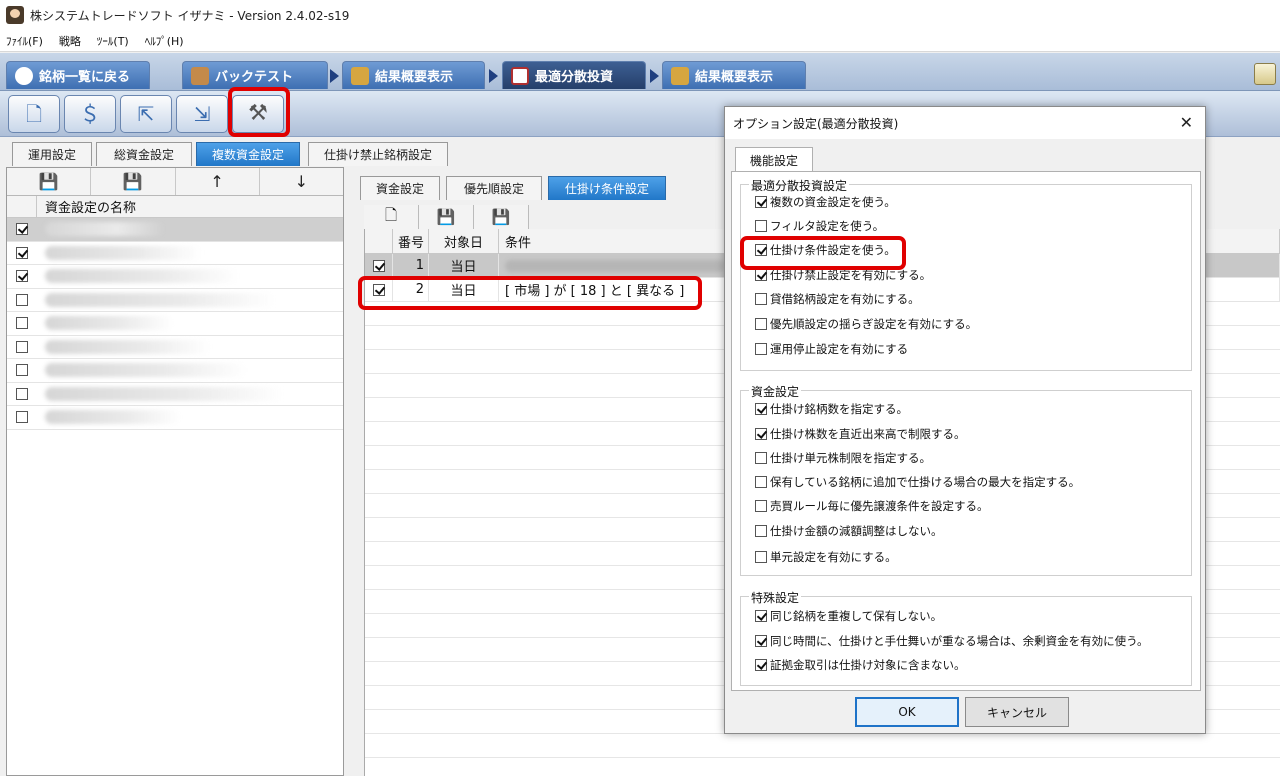 Image resolution: width=1280 pixels, height=776 pixels. What do you see at coordinates (845, 299) in the screenshot?
I see `option-label: 貸借銘柄設定を有効にする。` at bounding box center [845, 299].